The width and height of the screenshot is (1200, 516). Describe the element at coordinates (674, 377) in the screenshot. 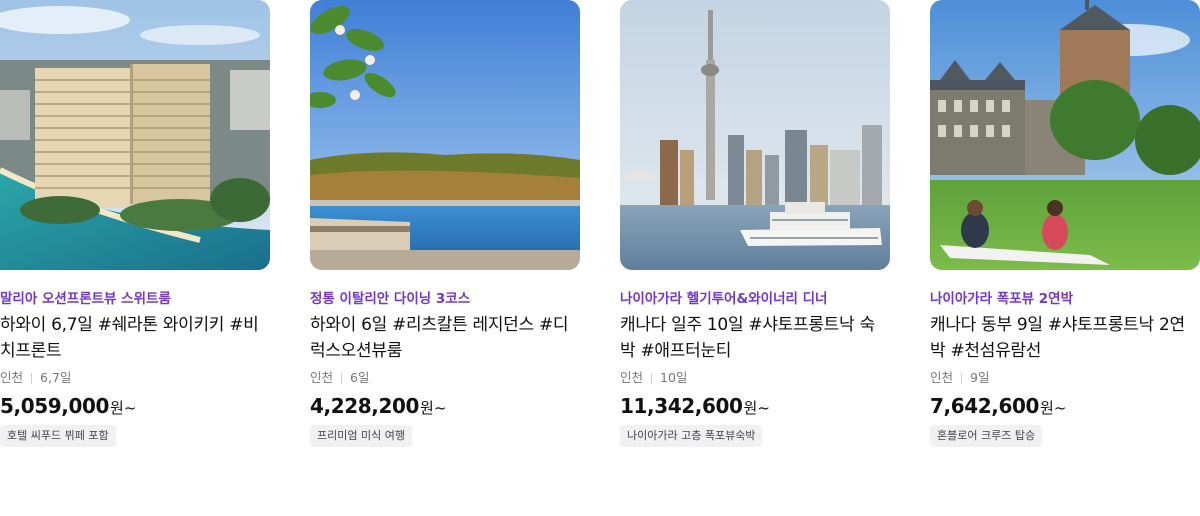

I see `trip-duration: 10일` at that location.